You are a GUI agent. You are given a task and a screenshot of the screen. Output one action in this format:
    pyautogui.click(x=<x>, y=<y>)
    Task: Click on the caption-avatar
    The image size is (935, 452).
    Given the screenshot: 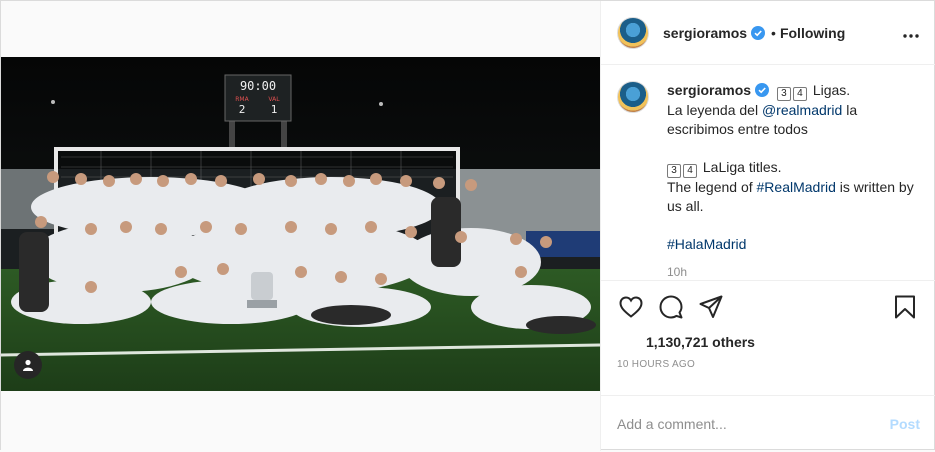 What is the action you would take?
    pyautogui.click(x=633, y=97)
    